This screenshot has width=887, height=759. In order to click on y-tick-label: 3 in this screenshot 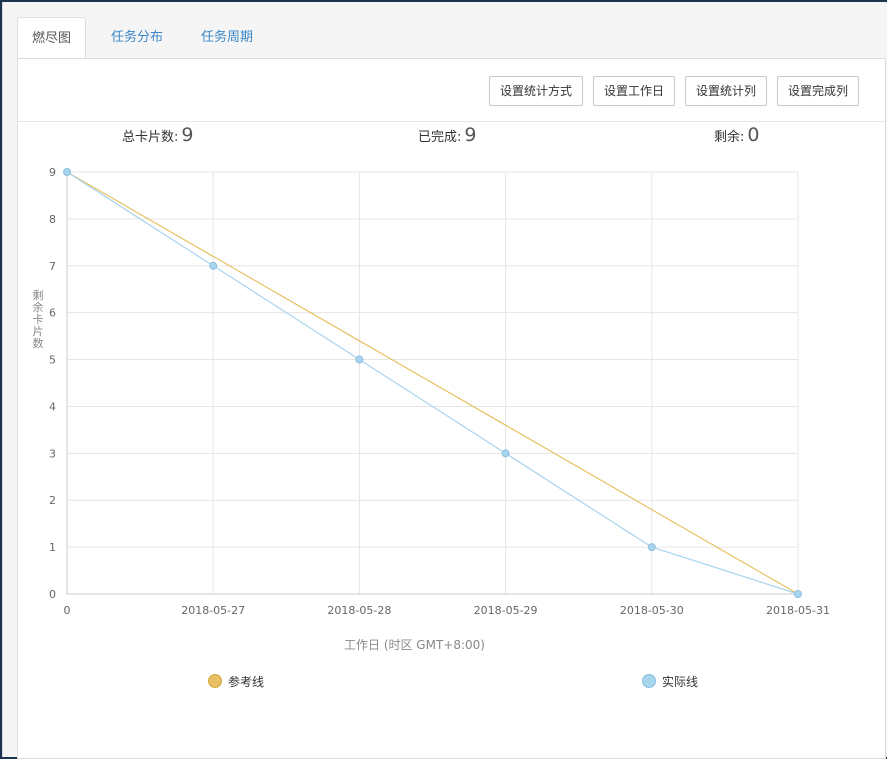, I will do `click(52, 453)`.